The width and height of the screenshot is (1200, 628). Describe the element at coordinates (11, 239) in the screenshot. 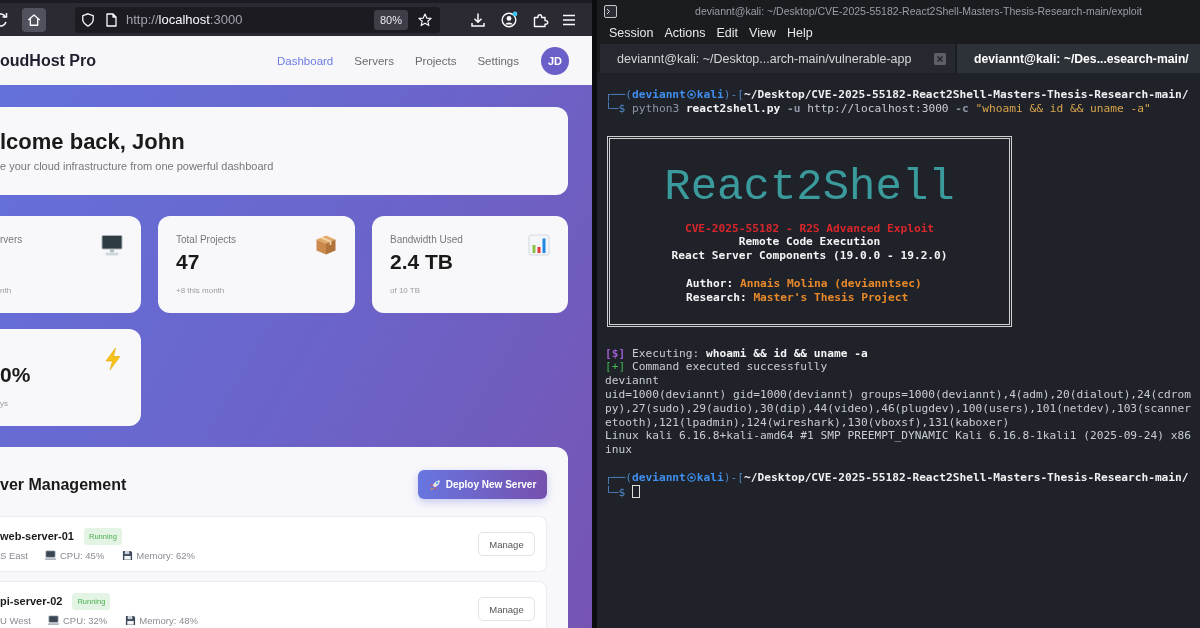

I see `stat-label: rvers` at that location.